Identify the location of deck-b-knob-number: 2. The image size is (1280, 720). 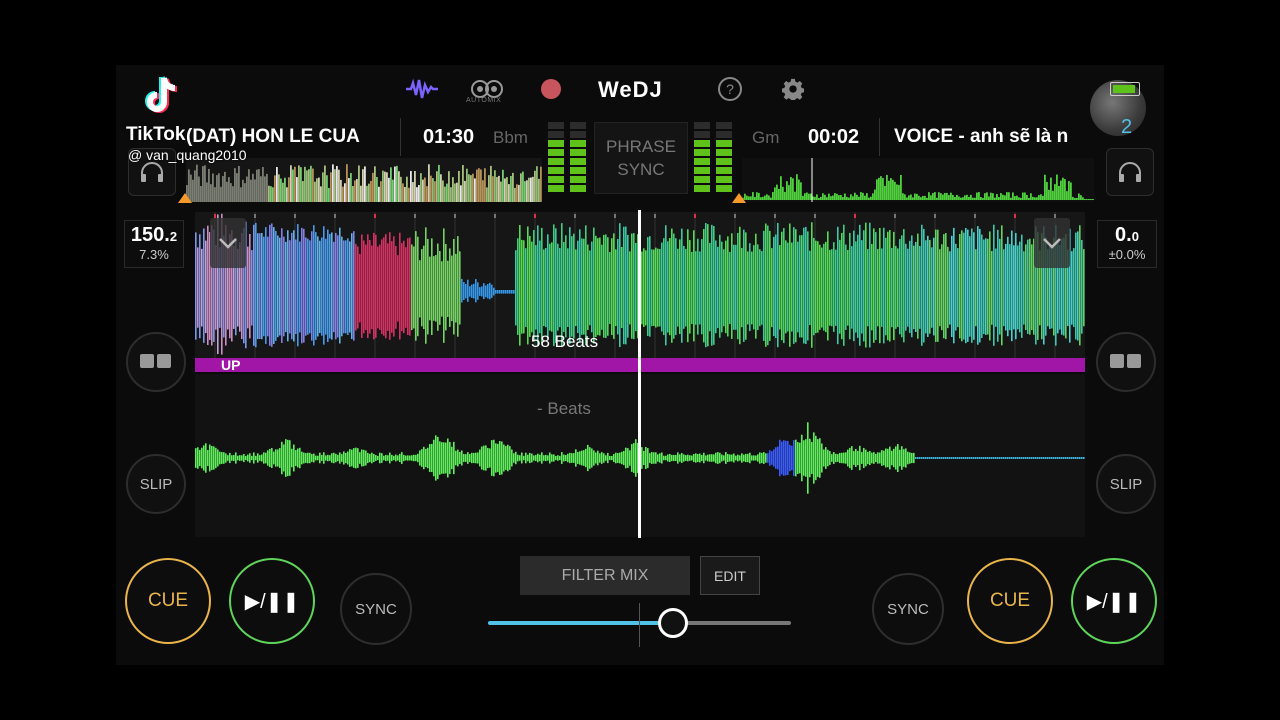
(1127, 127).